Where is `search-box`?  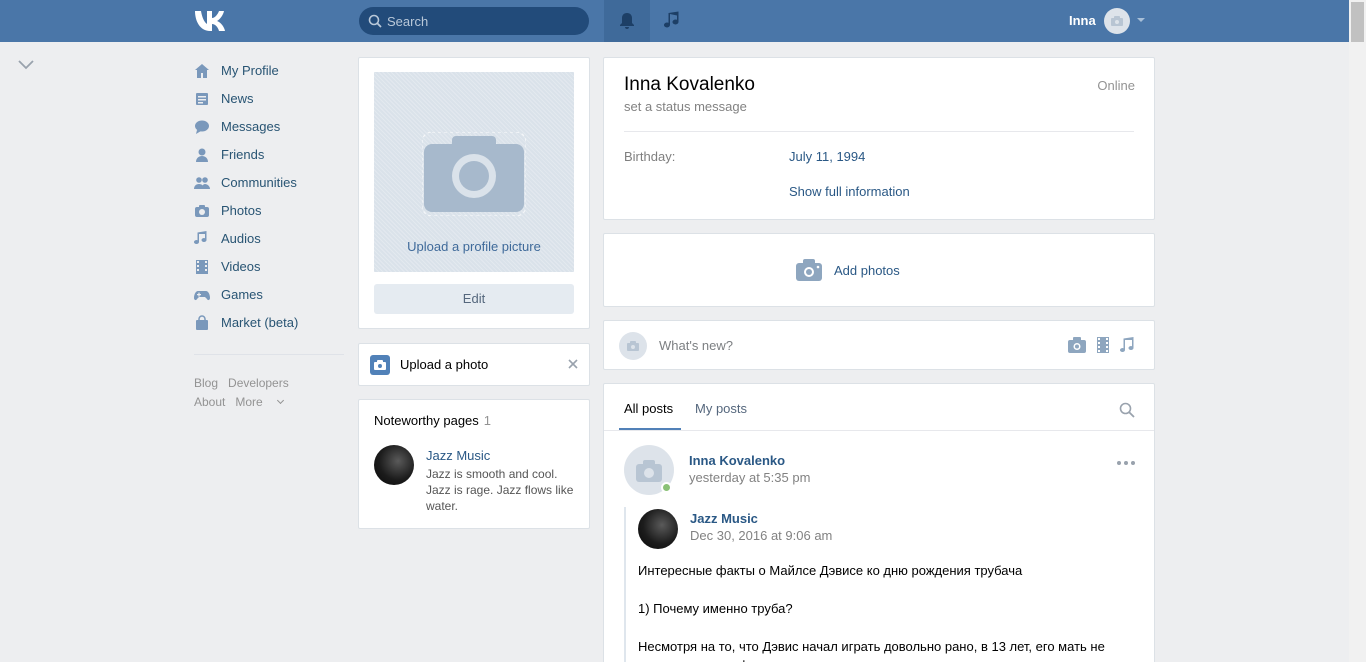 search-box is located at coordinates (474, 21).